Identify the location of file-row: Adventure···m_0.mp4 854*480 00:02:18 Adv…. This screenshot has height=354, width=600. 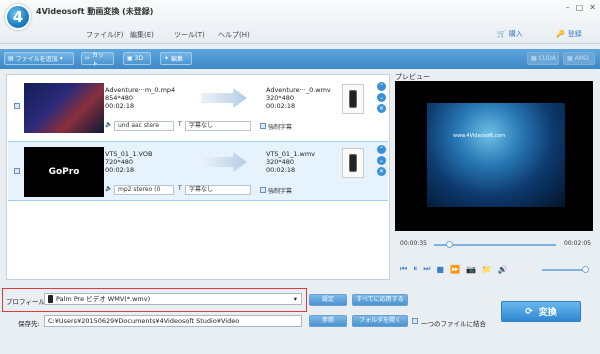
(198, 108).